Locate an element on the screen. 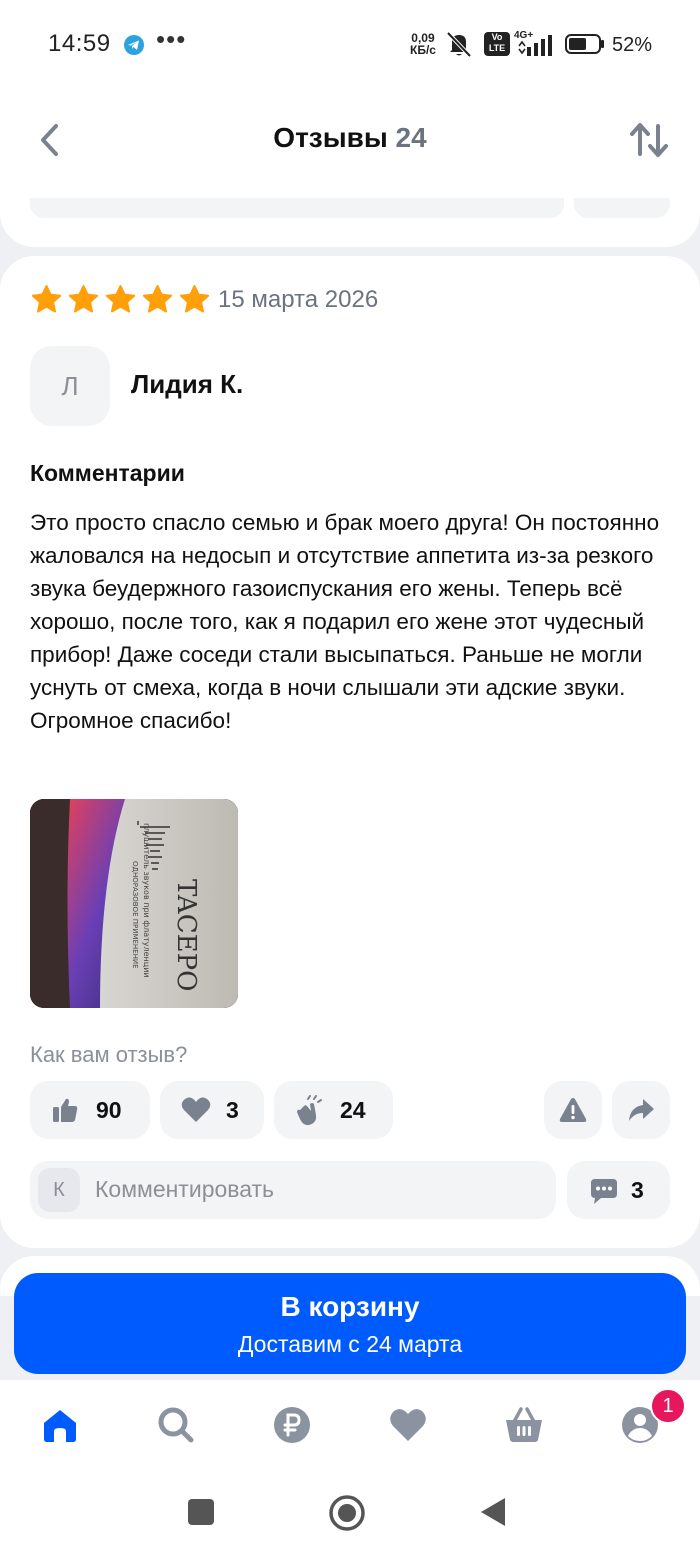 This screenshot has width=700, height=1556. ruble-icon is located at coordinates (292, 1425).